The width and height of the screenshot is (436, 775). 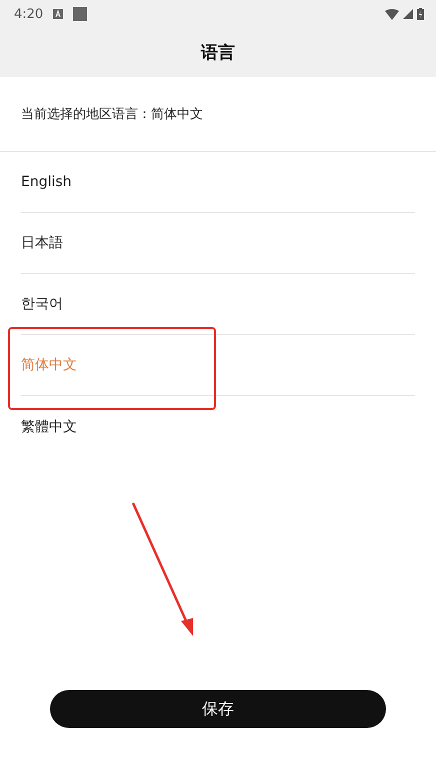 I want to click on language-option: 한국어, so click(x=218, y=304).